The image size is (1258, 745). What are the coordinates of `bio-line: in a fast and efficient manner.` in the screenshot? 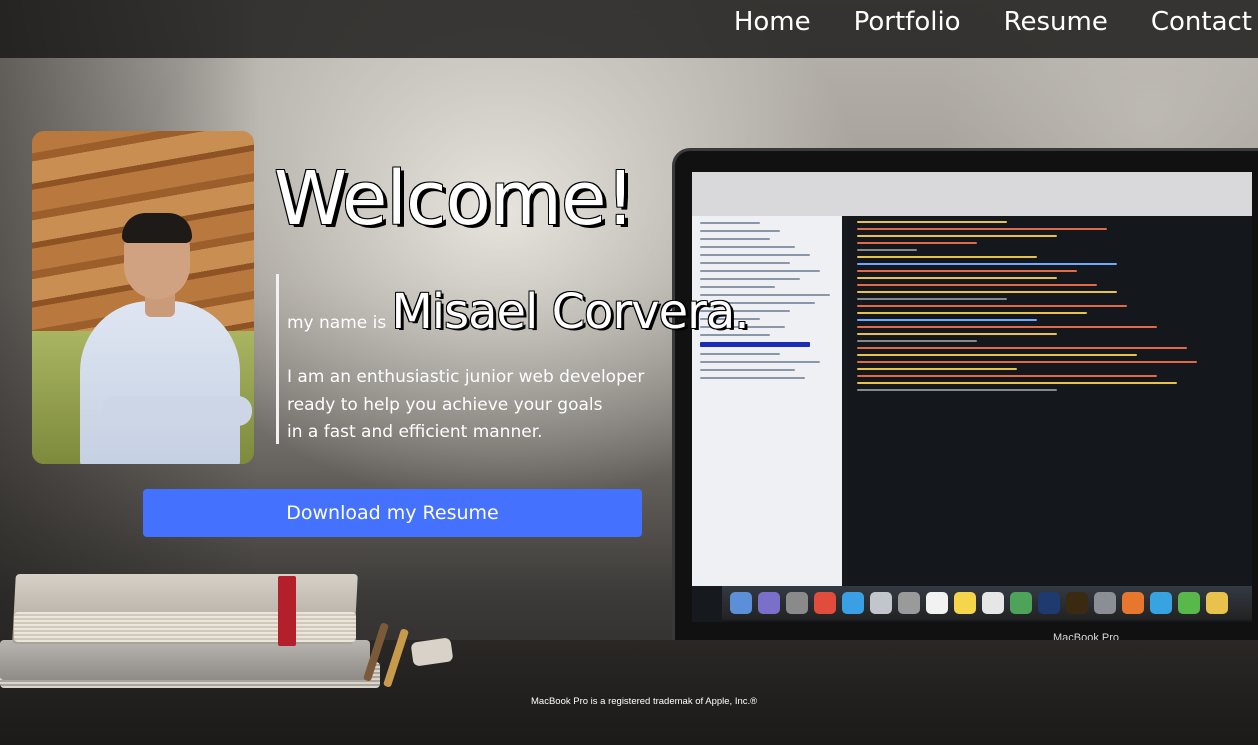 It's located at (415, 432).